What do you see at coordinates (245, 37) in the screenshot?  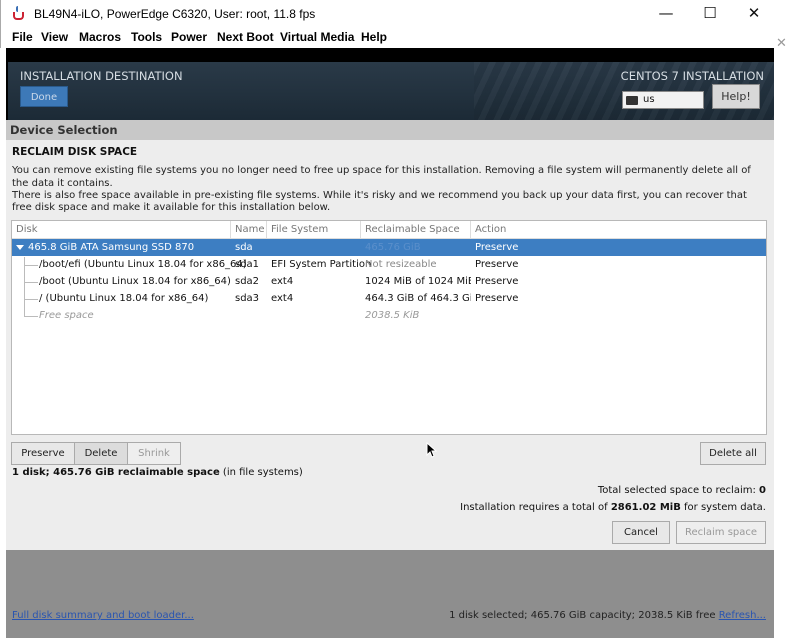 I see `menu-next-boot: Next Boot` at bounding box center [245, 37].